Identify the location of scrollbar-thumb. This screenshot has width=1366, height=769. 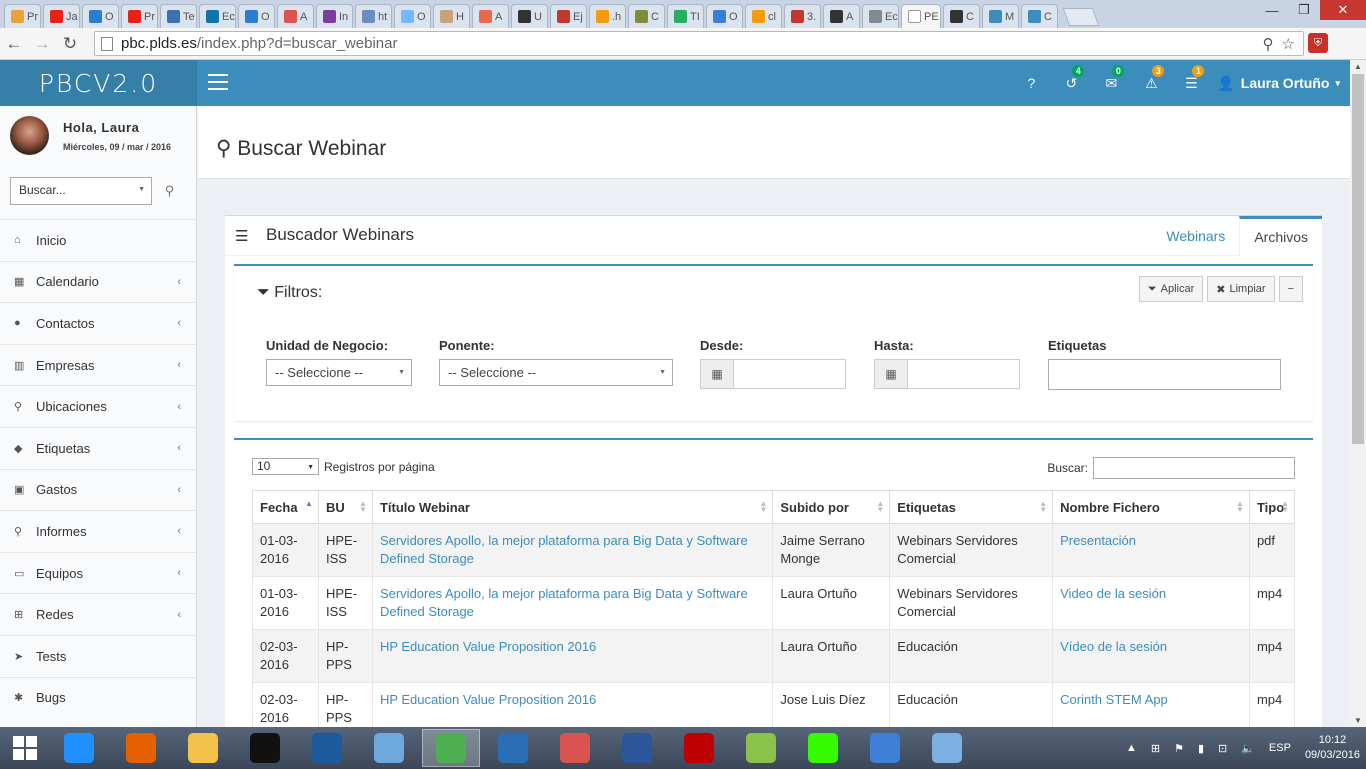
(1358, 259).